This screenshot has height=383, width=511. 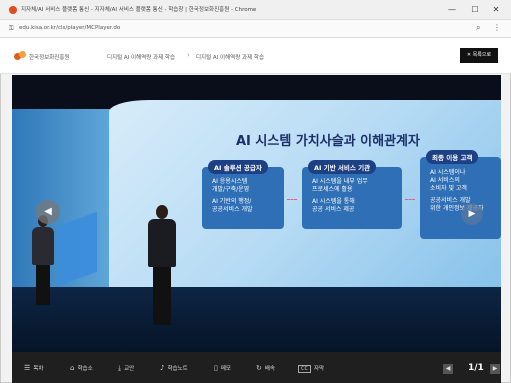 I want to click on control-memo: ▯ 메모, so click(x=222, y=368).